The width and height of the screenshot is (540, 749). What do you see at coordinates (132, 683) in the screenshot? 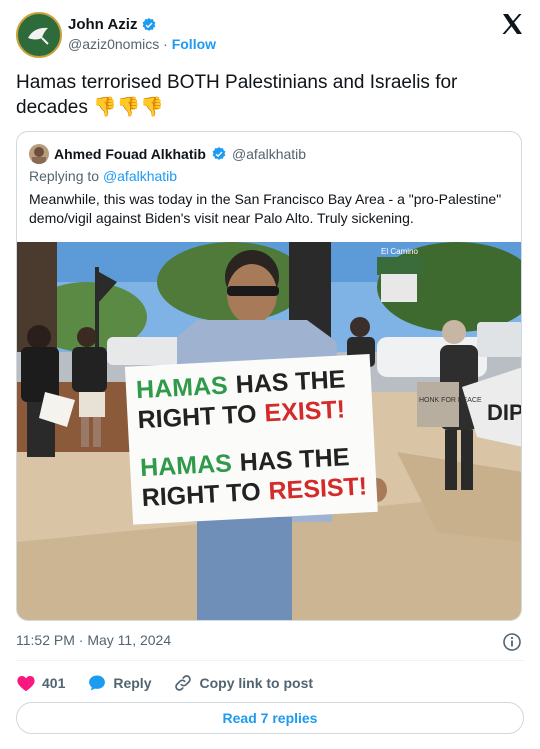
I see `reply-label: Reply` at bounding box center [132, 683].